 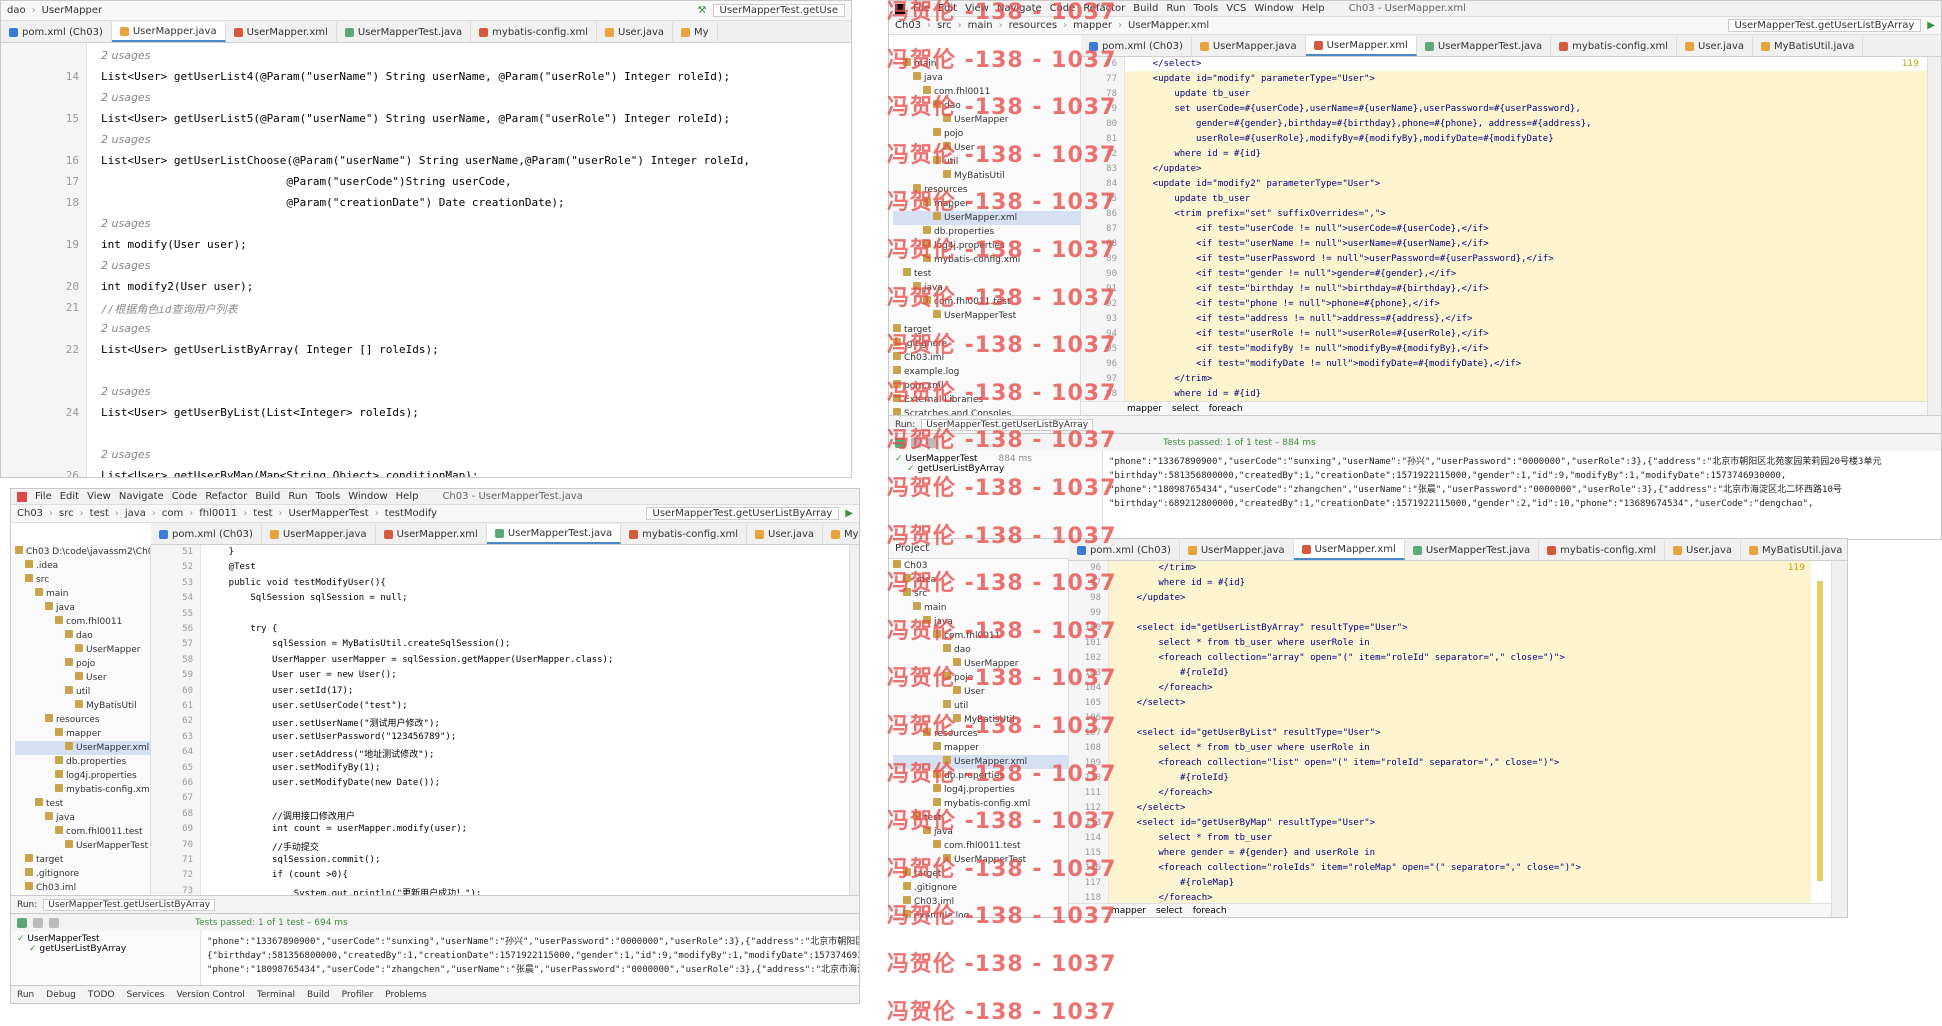 What do you see at coordinates (1313, 8) in the screenshot?
I see `menu-item: Help` at bounding box center [1313, 8].